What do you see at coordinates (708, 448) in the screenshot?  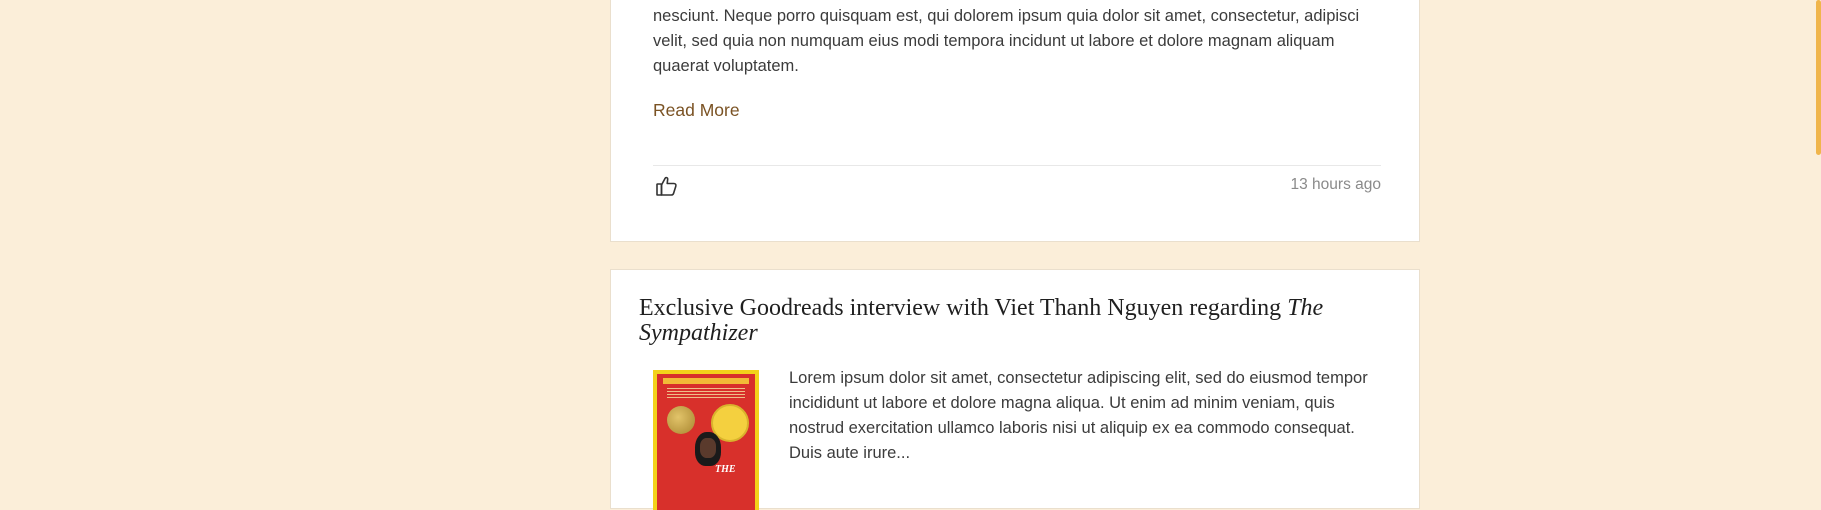 I see `portrait-face` at bounding box center [708, 448].